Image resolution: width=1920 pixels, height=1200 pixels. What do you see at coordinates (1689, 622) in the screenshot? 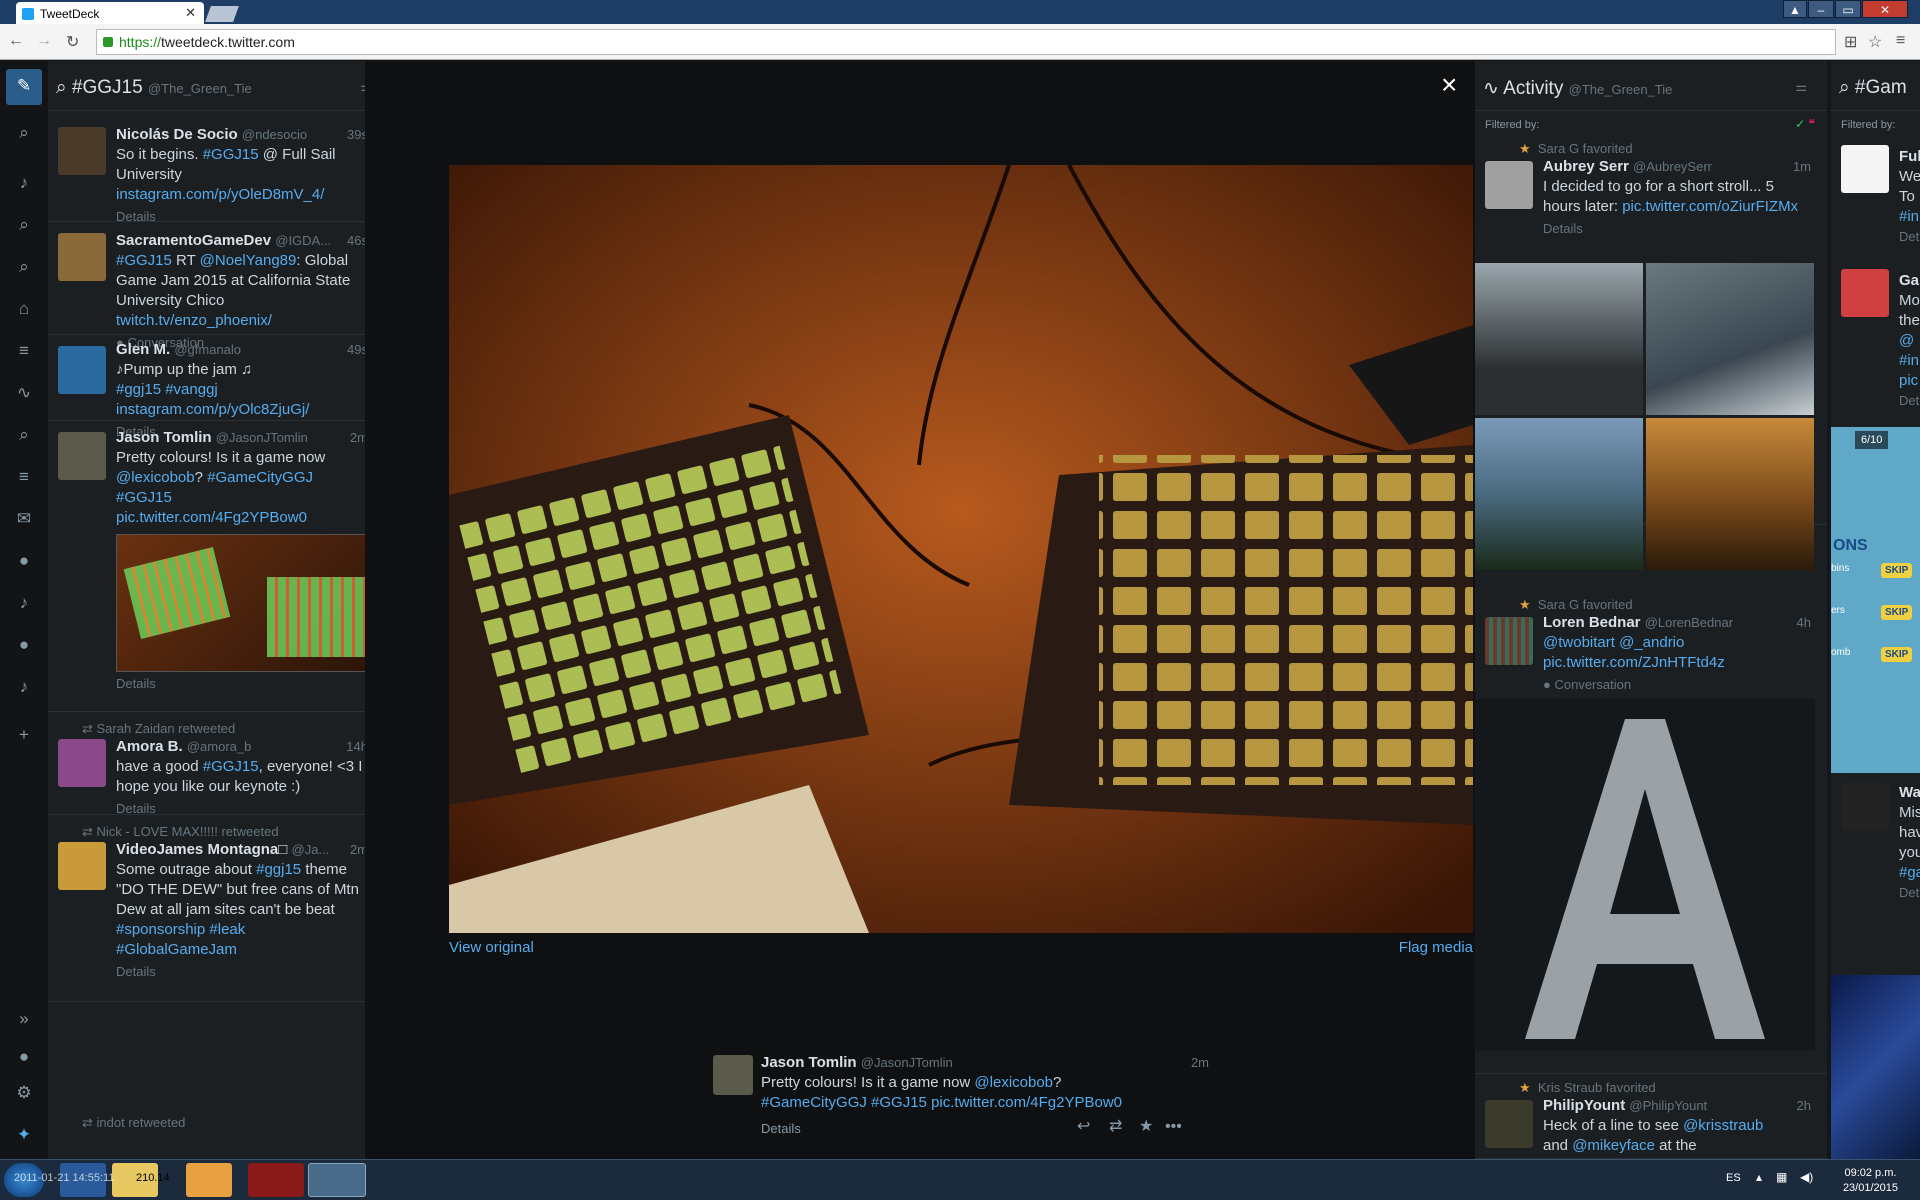
I see `tweet-handle: @LorenBednar` at bounding box center [1689, 622].